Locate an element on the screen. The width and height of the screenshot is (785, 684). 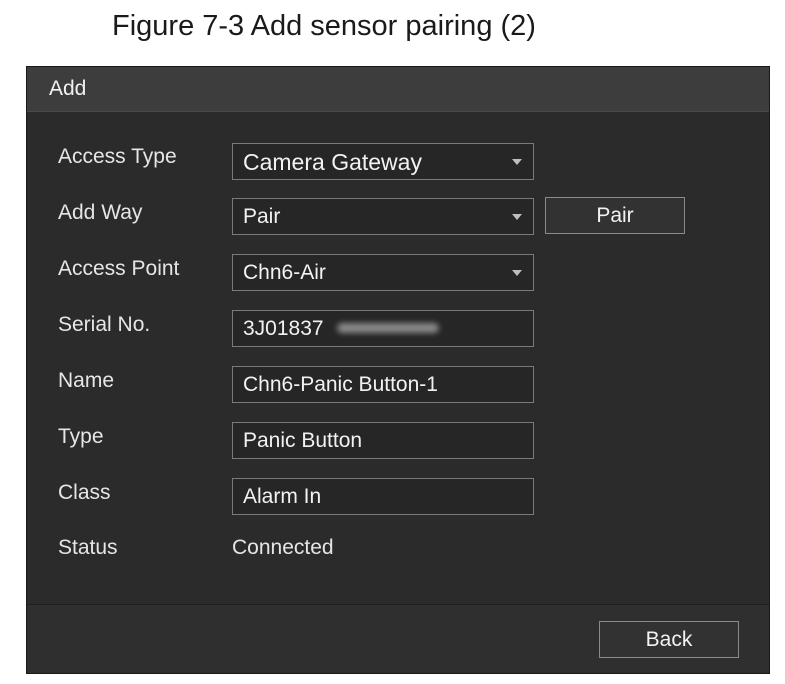
type-label: Type is located at coordinates (81, 436).